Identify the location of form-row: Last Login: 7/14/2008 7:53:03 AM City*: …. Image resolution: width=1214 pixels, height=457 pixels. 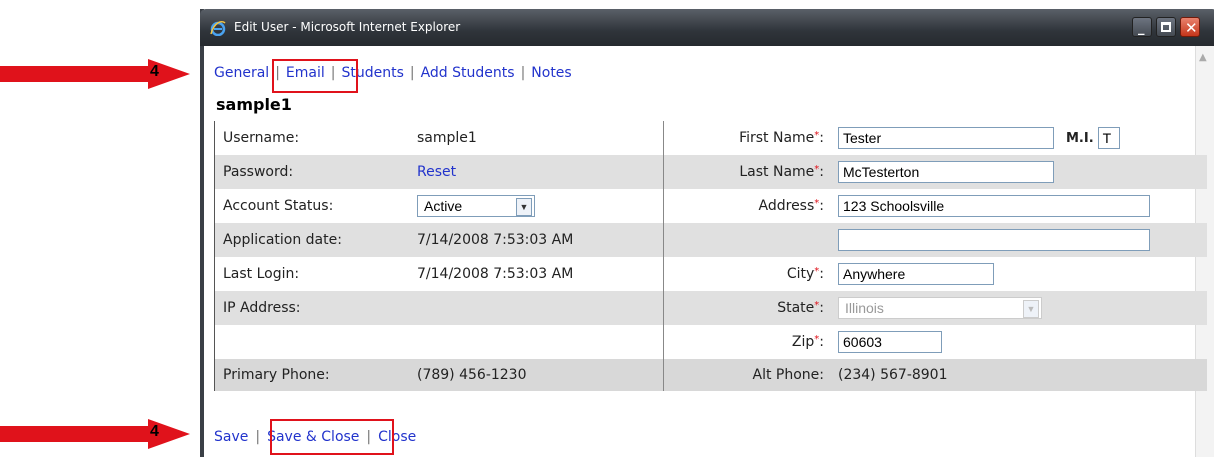
(710, 274).